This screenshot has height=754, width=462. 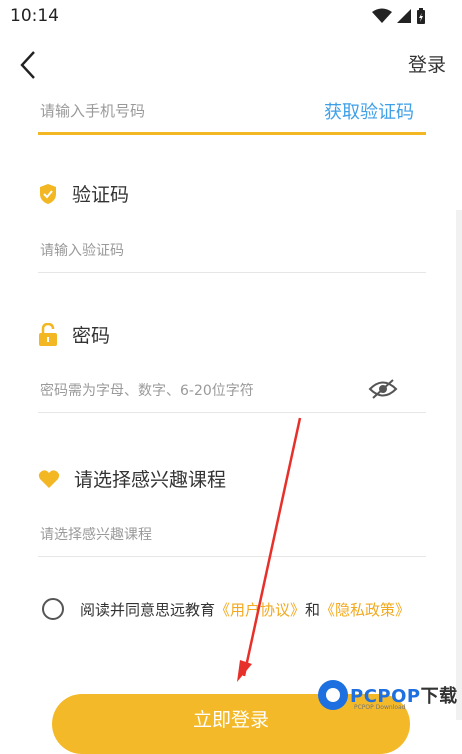 What do you see at coordinates (380, 707) in the screenshot?
I see `watermark-sub: PCPOP Download` at bounding box center [380, 707].